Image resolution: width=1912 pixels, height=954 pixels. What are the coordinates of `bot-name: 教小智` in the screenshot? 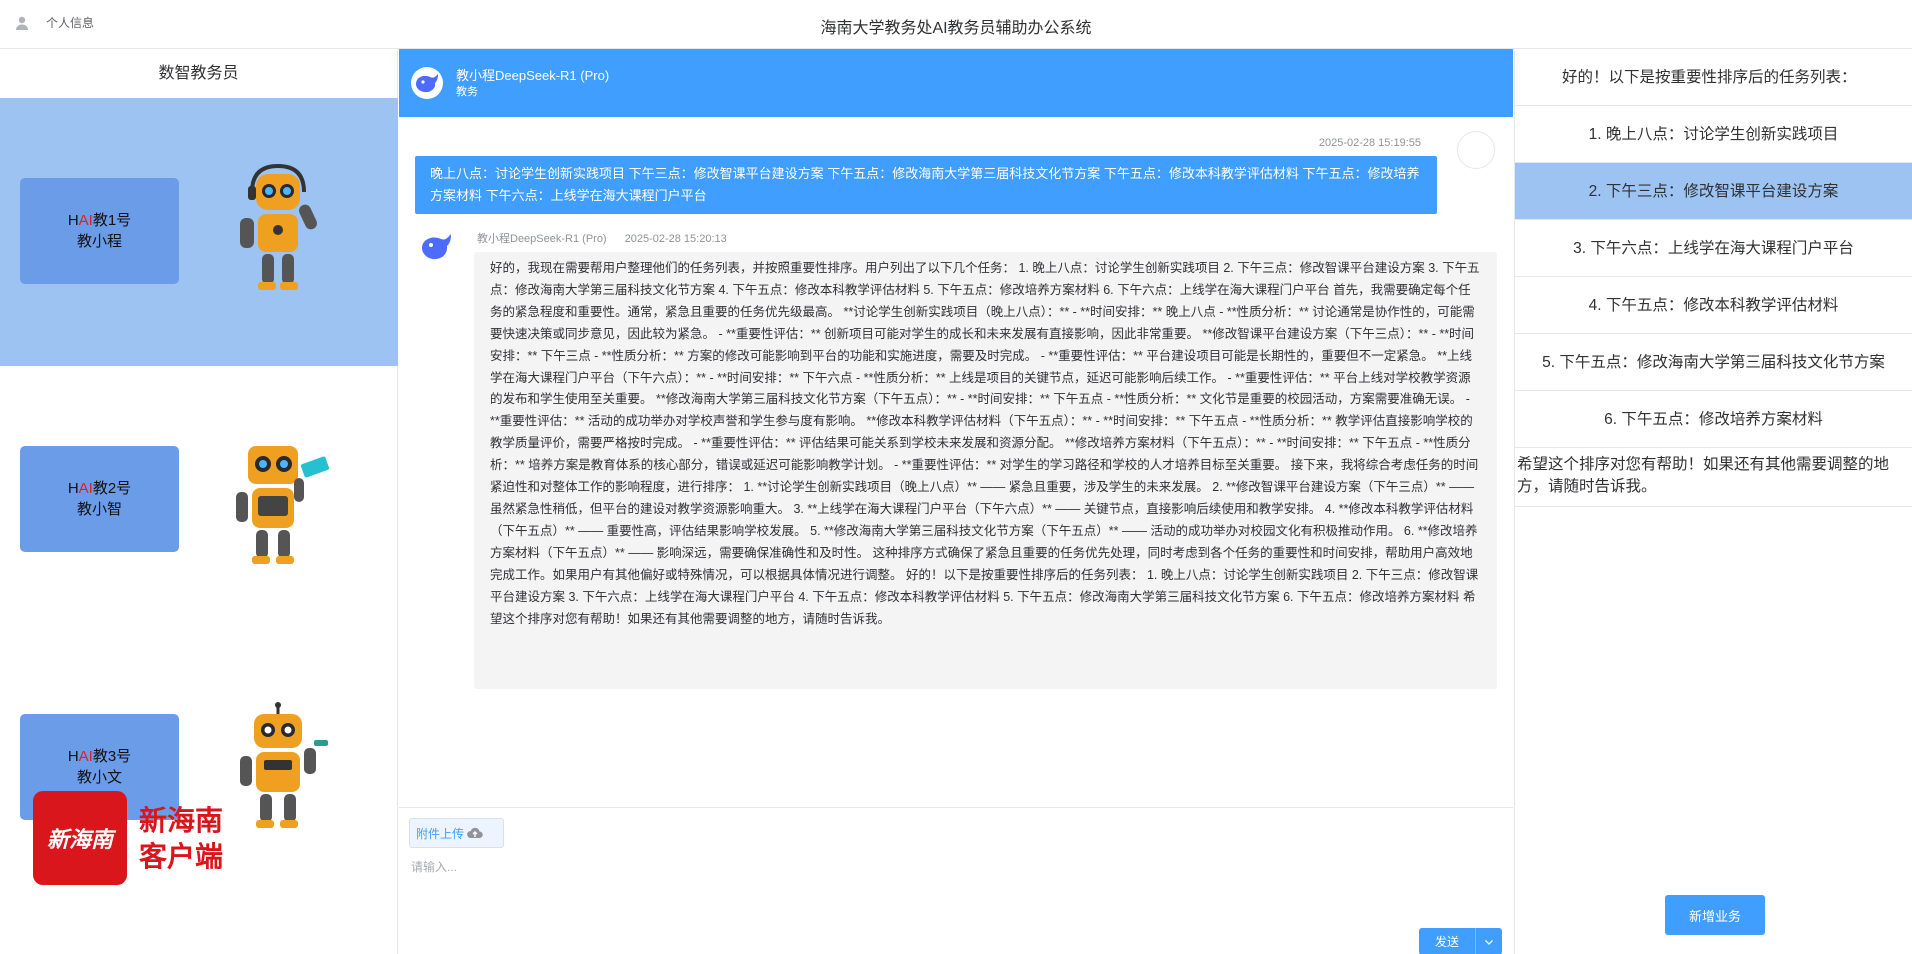 It's located at (99, 509).